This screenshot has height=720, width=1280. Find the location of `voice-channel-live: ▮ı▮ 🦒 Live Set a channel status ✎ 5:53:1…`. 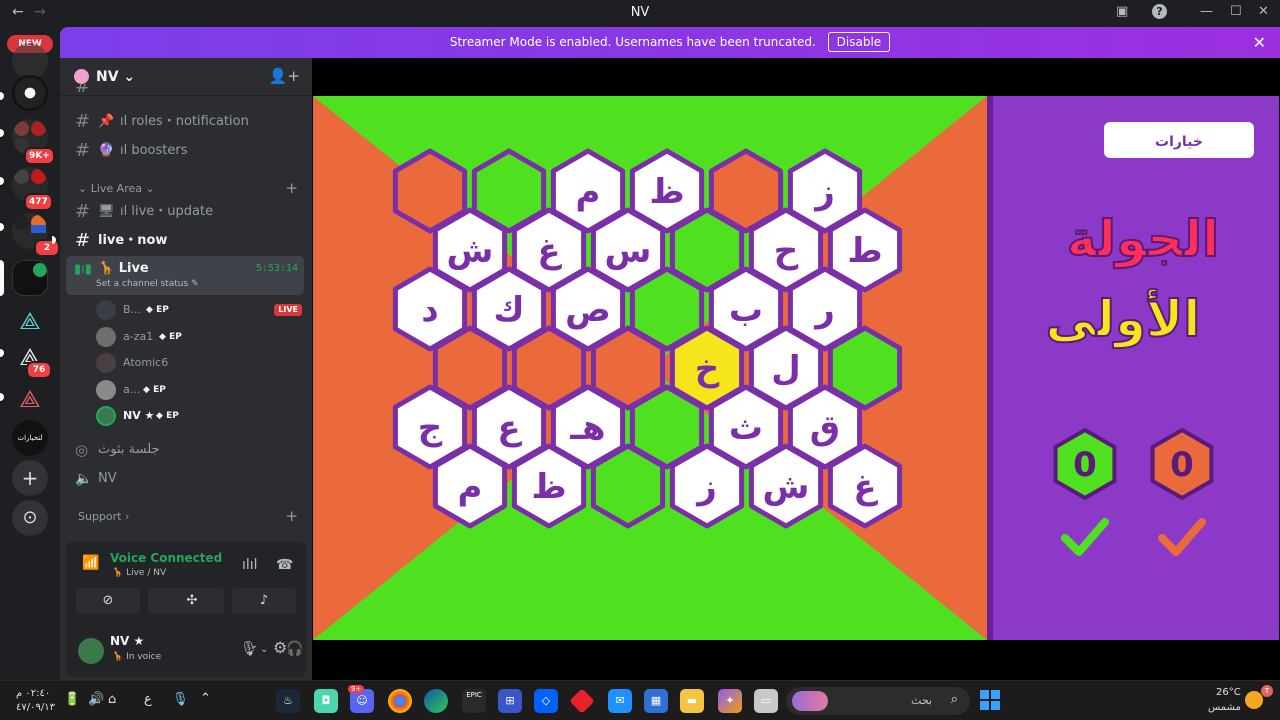

voice-channel-live: ▮ı▮ 🦒 Live Set a channel status ✎ 5:53:1… is located at coordinates (185, 275).